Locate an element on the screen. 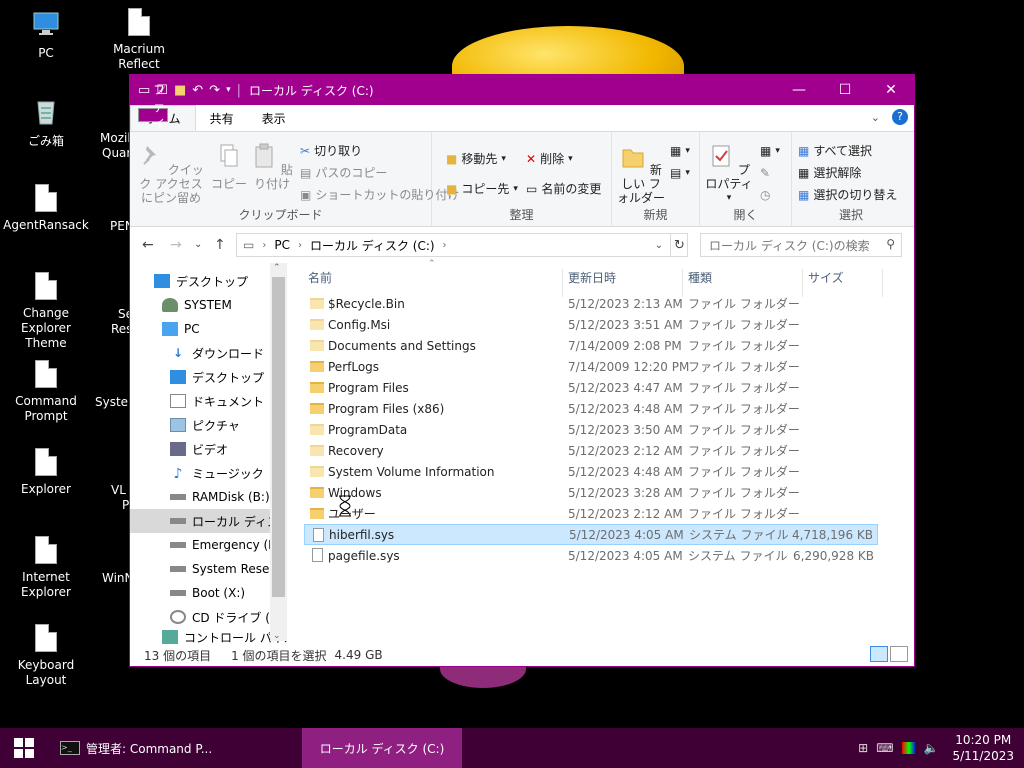 This screenshot has height=768, width=1024. scroll-up-icon: ⌃ is located at coordinates (277, 268).